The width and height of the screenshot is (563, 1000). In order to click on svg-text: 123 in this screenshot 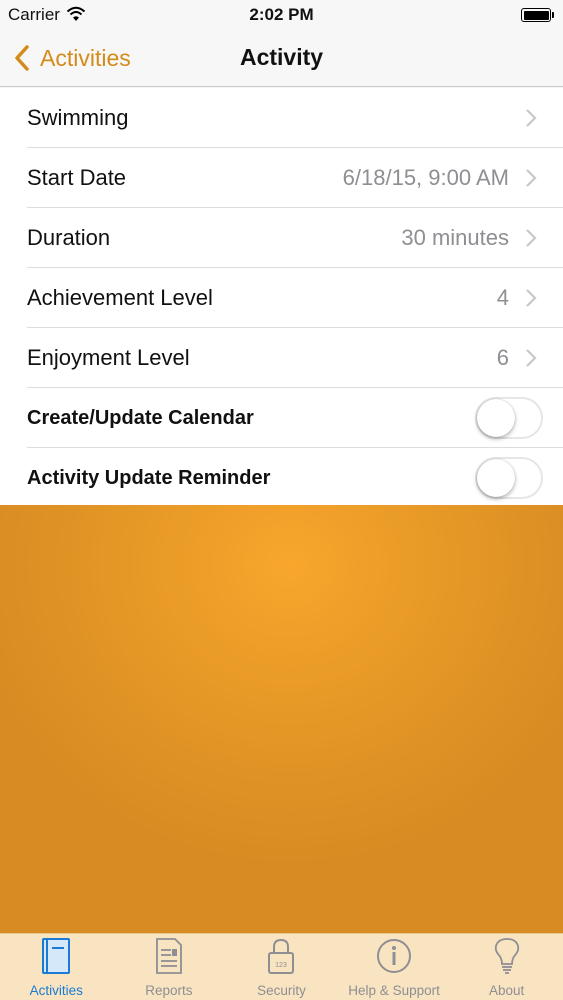, I will do `click(282, 965)`.